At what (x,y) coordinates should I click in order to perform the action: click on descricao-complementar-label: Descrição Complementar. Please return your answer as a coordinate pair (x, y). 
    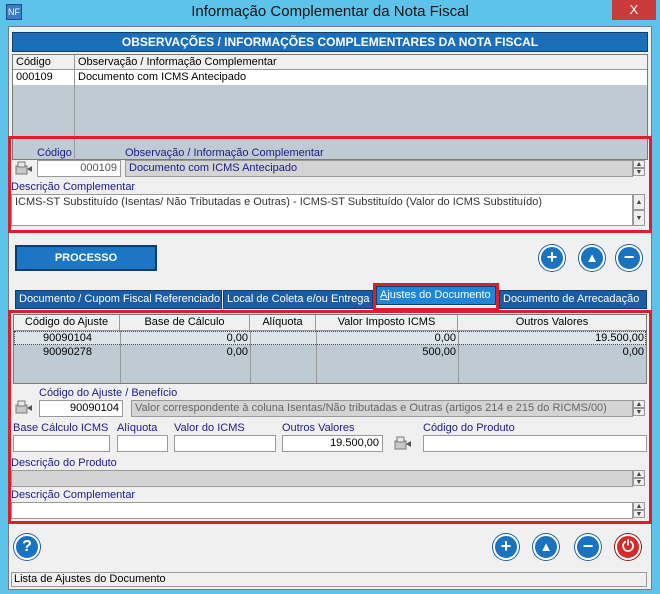
    Looking at the image, I should click on (73, 187).